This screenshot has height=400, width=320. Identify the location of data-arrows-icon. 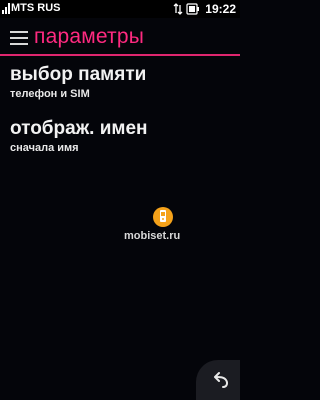
(178, 9).